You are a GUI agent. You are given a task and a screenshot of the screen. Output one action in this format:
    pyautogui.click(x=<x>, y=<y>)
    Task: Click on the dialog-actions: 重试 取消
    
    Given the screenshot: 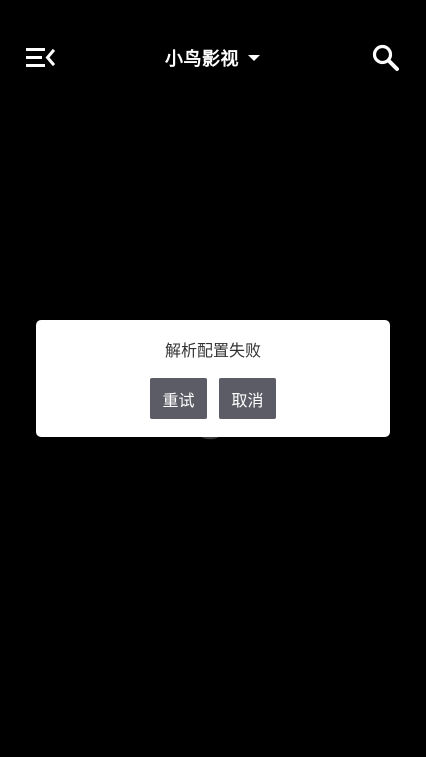 What is the action you would take?
    pyautogui.click(x=213, y=398)
    